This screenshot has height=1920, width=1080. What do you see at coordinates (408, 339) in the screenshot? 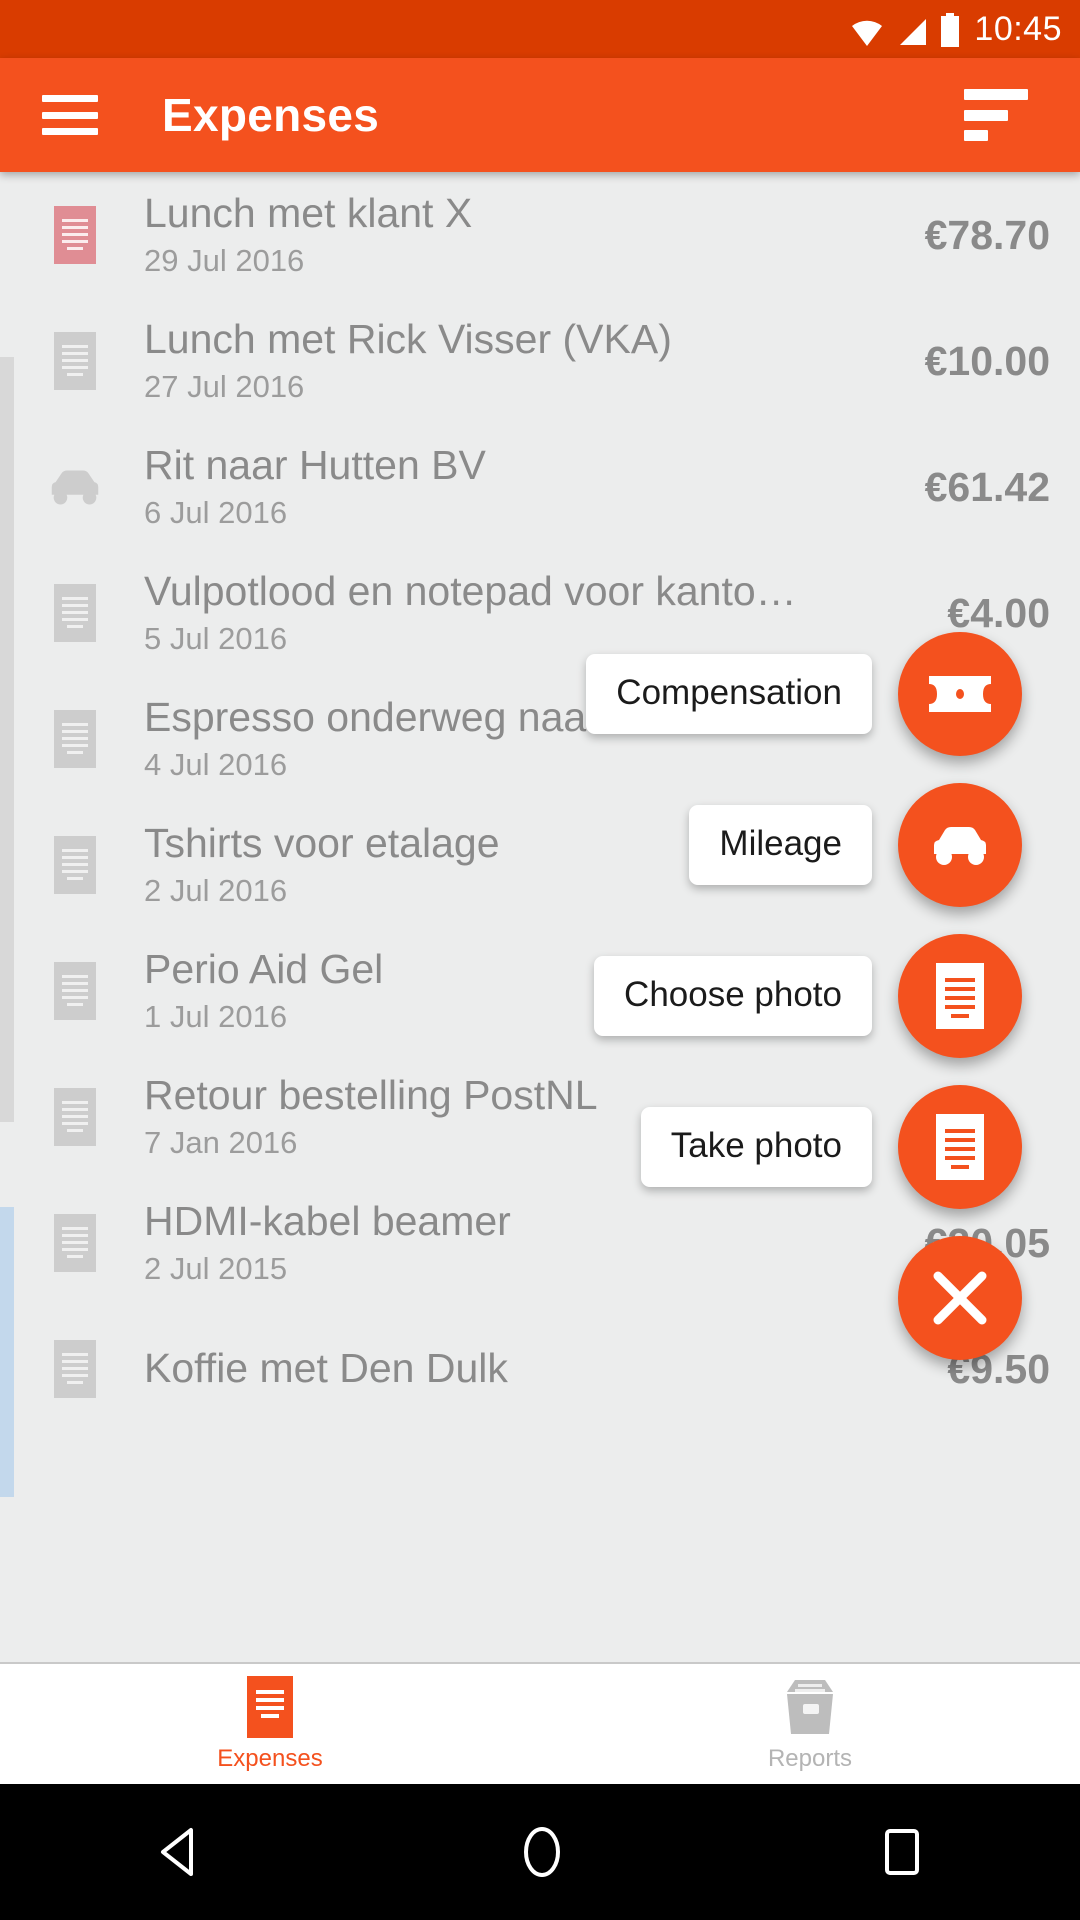
I see `expense-title: Lunch met Rick Visser (VKA)` at bounding box center [408, 339].